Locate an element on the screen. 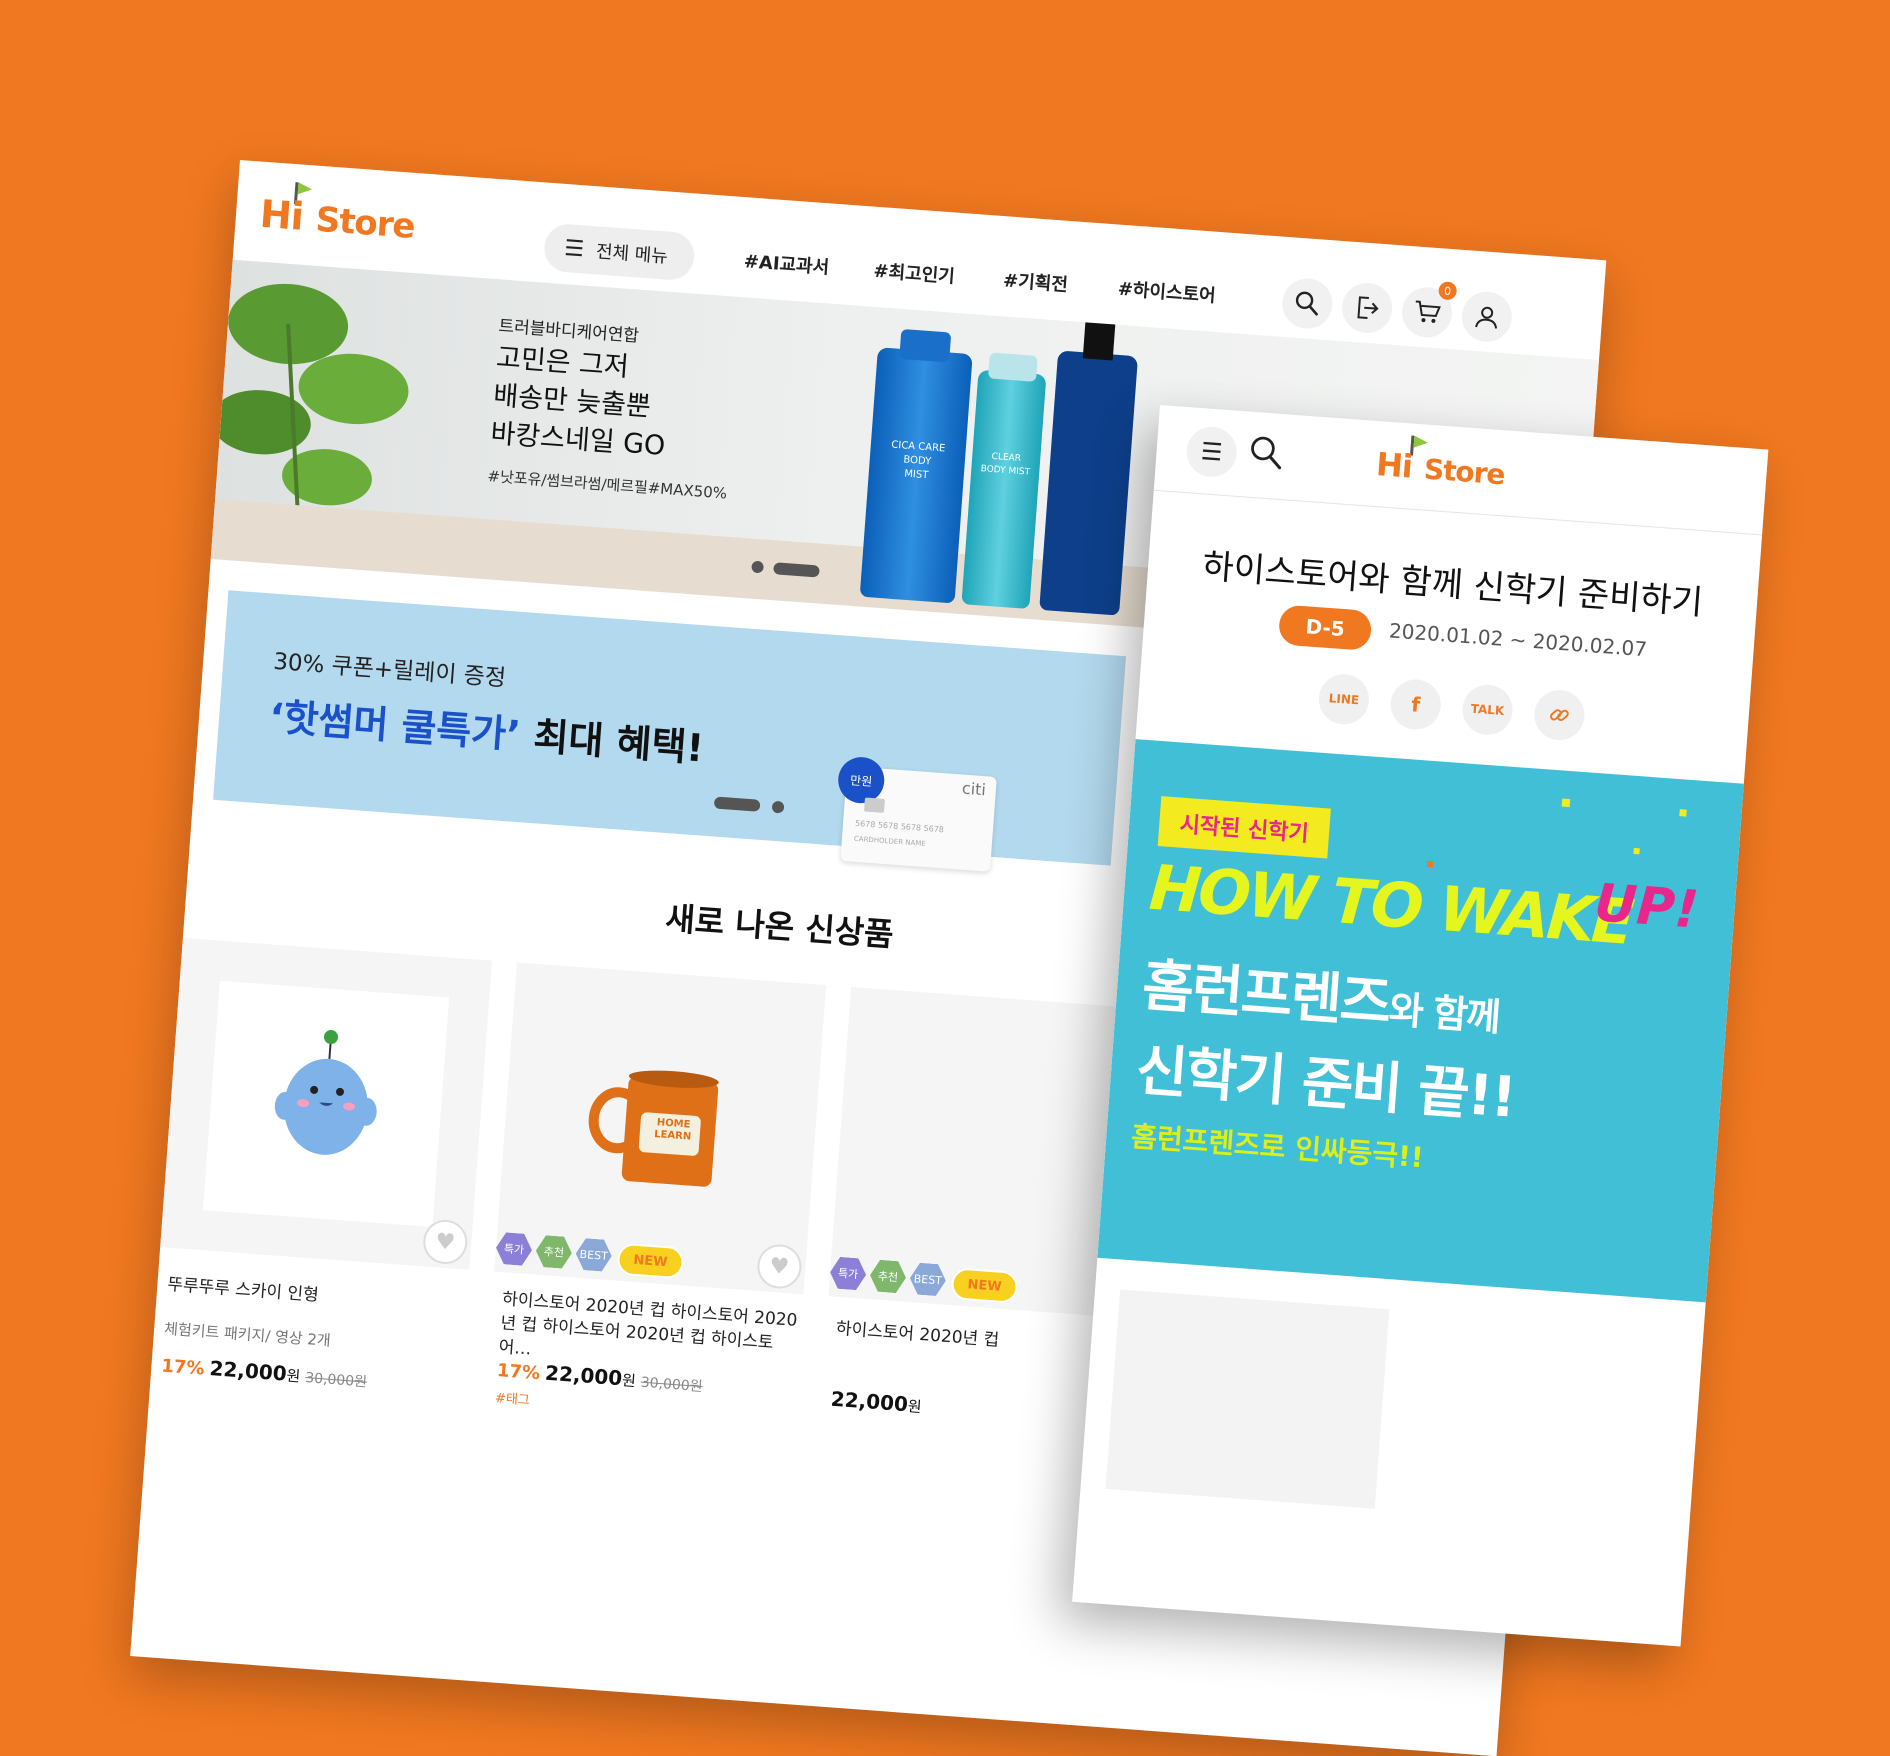  user-icon is located at coordinates (1486, 317).